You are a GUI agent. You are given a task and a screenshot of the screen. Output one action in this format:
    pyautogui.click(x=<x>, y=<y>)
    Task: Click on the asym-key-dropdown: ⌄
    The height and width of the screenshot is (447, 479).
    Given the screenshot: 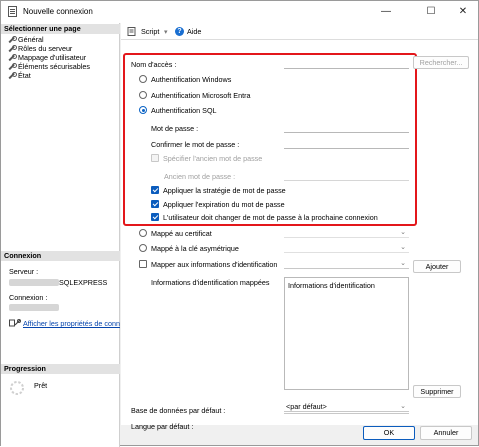 What is the action you would take?
    pyautogui.click(x=346, y=247)
    